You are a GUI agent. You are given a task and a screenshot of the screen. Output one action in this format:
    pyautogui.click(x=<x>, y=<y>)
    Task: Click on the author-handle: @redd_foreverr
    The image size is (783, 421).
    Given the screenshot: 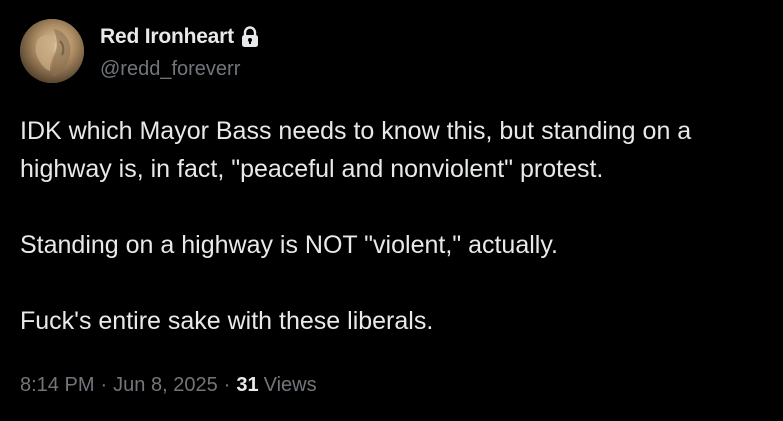 What is the action you would take?
    pyautogui.click(x=170, y=69)
    